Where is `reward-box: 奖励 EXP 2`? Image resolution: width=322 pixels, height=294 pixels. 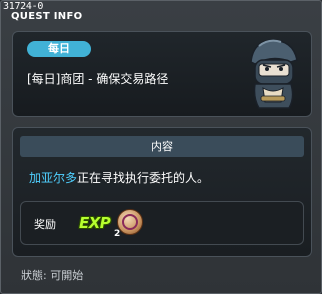 reward-box: 奖励 EXP 2 is located at coordinates (162, 223).